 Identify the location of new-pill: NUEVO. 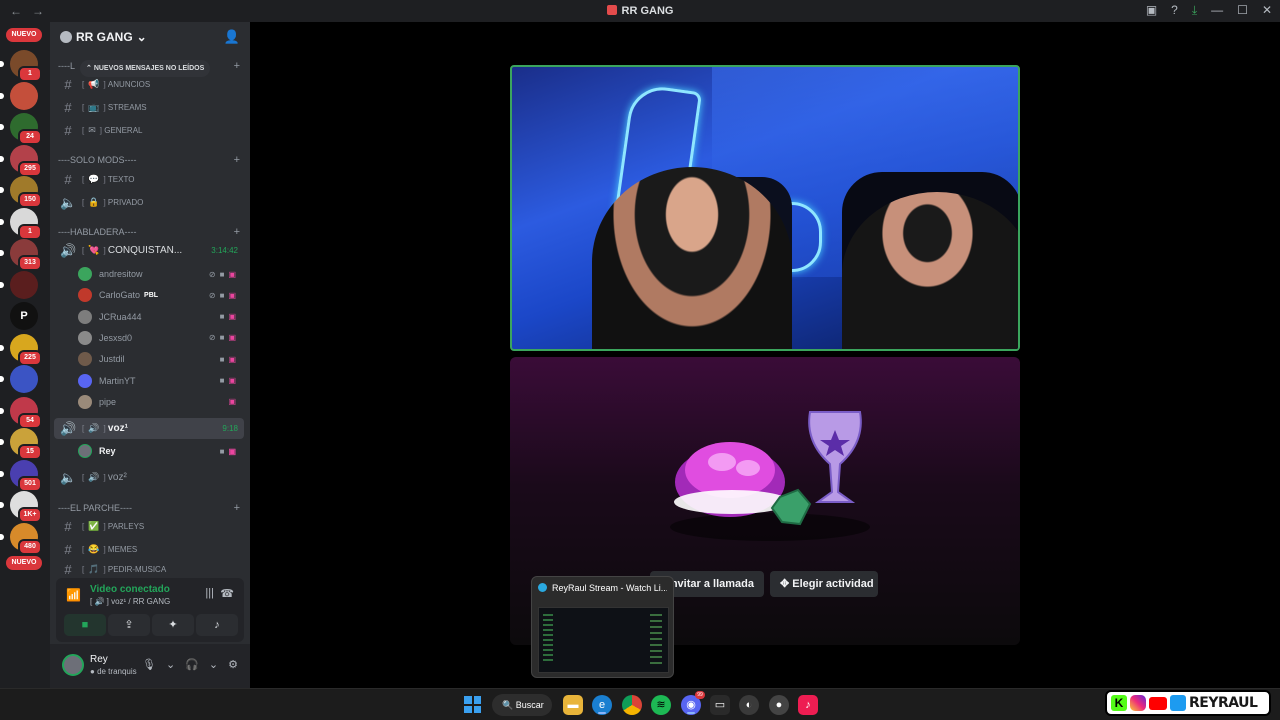
(24, 35).